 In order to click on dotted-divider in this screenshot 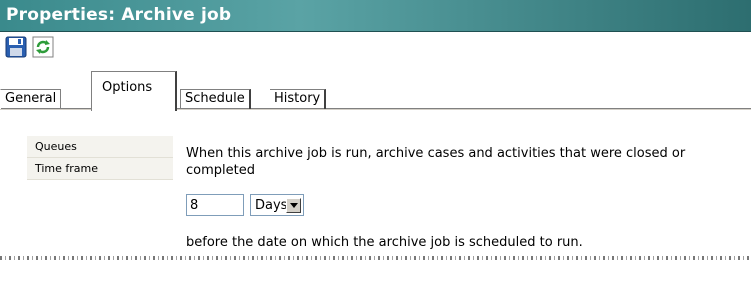, I will do `click(375, 258)`.